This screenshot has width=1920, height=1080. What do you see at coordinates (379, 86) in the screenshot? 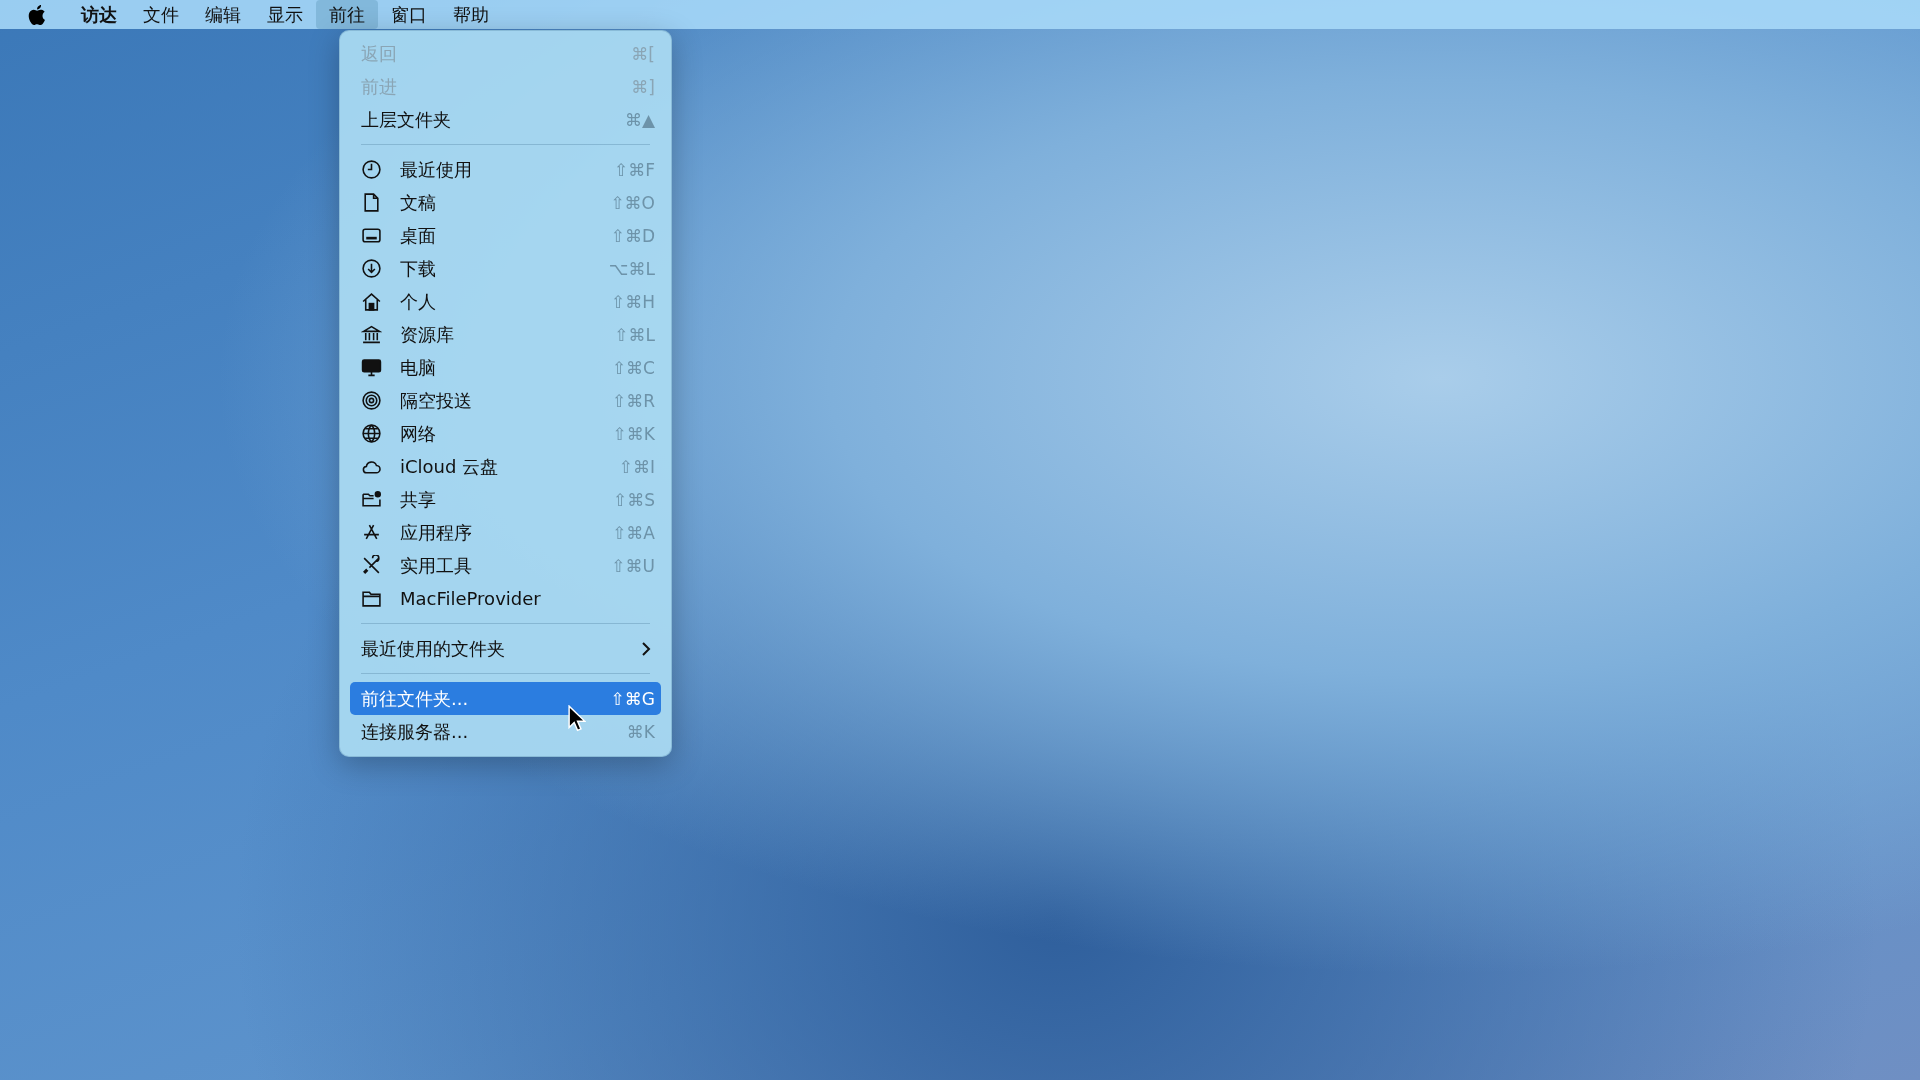
I see `menu-item-label: 前进` at bounding box center [379, 86].